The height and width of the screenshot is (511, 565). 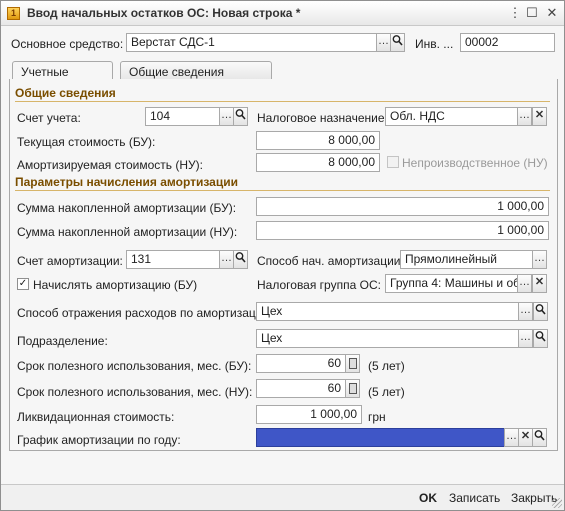 I want to click on liquidation-currency: грн, so click(x=377, y=417).